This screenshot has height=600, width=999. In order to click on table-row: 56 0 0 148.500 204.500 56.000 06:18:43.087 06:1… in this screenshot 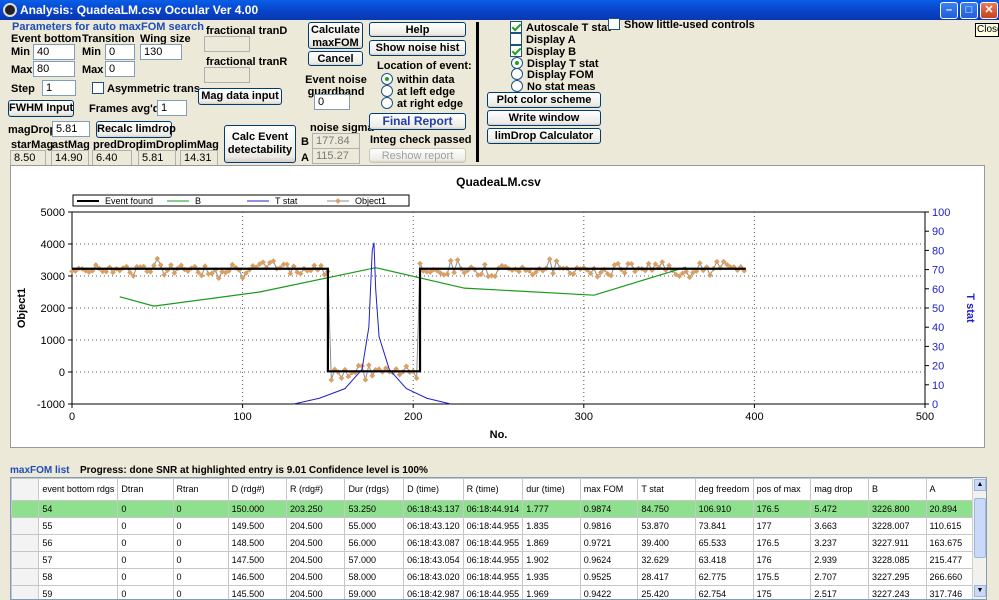, I will do `click(498, 543)`.